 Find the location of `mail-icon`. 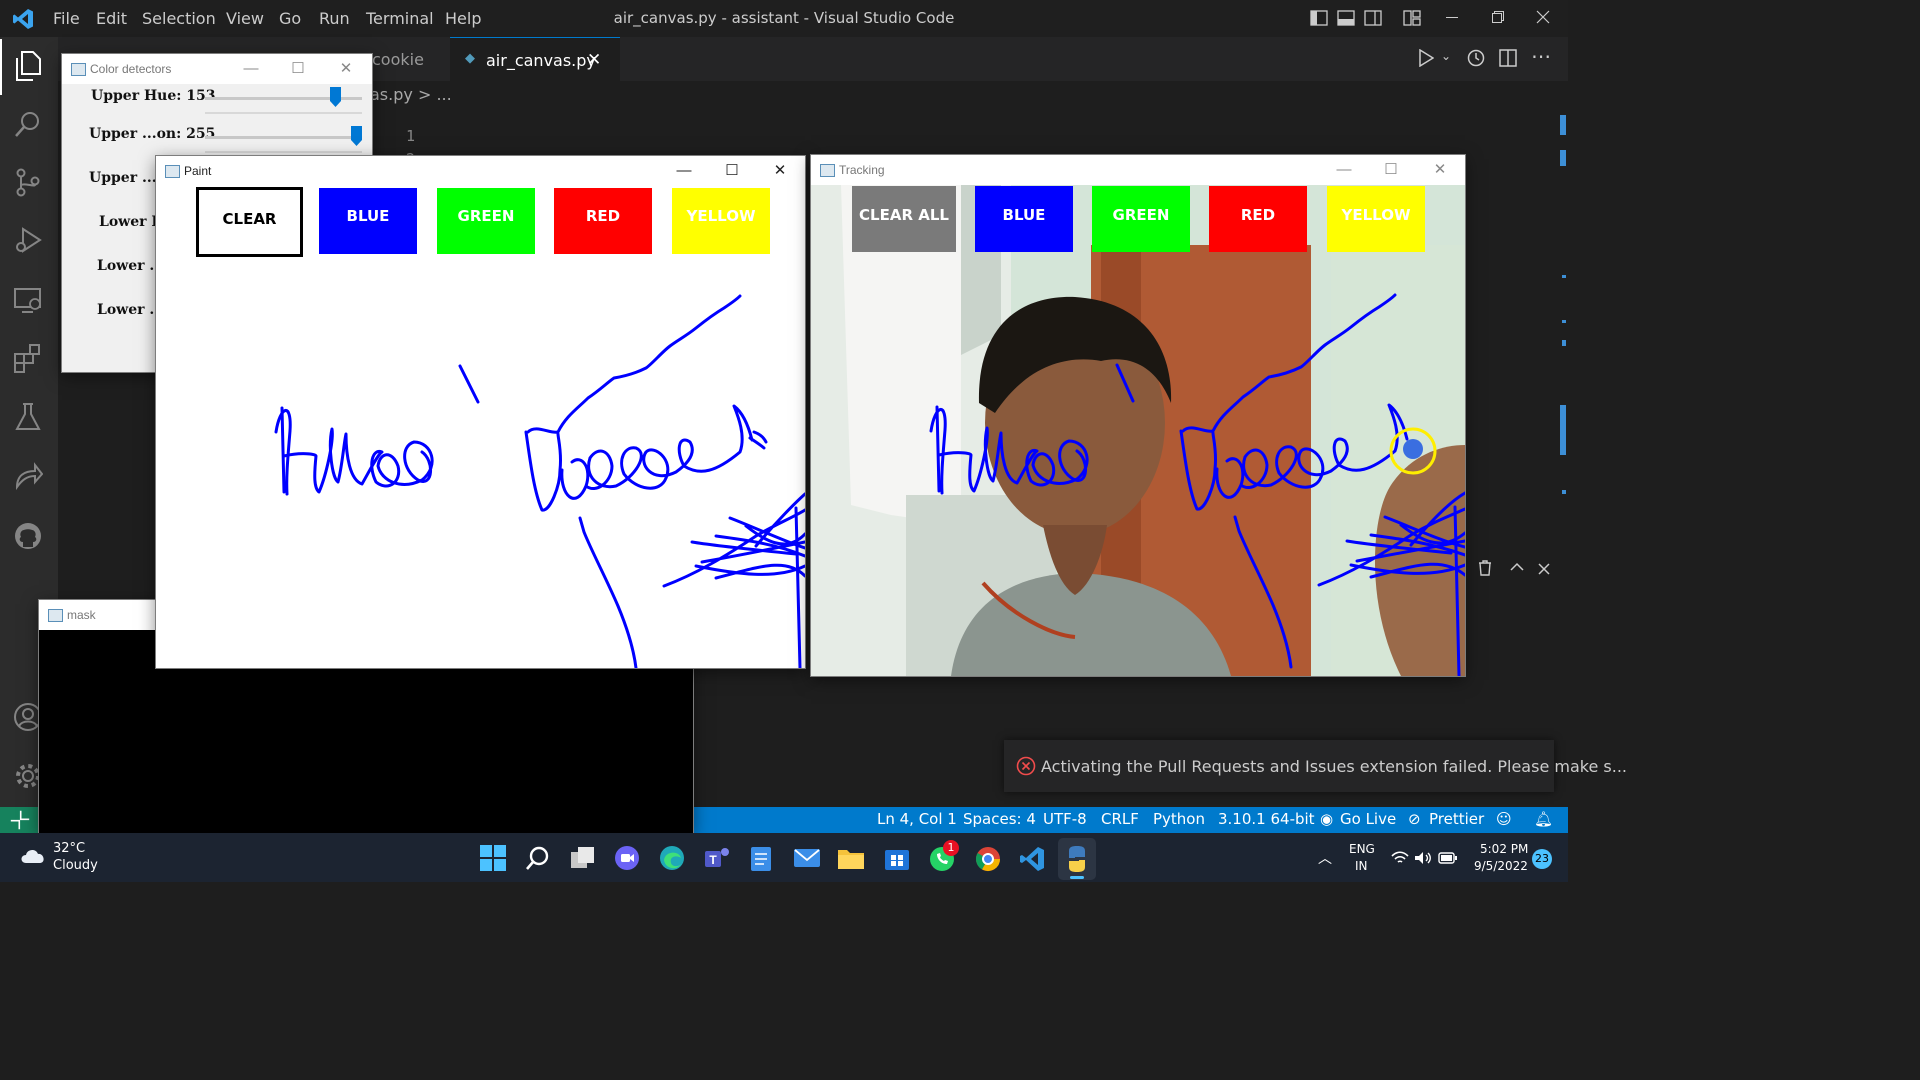

mail-icon is located at coordinates (807, 858).